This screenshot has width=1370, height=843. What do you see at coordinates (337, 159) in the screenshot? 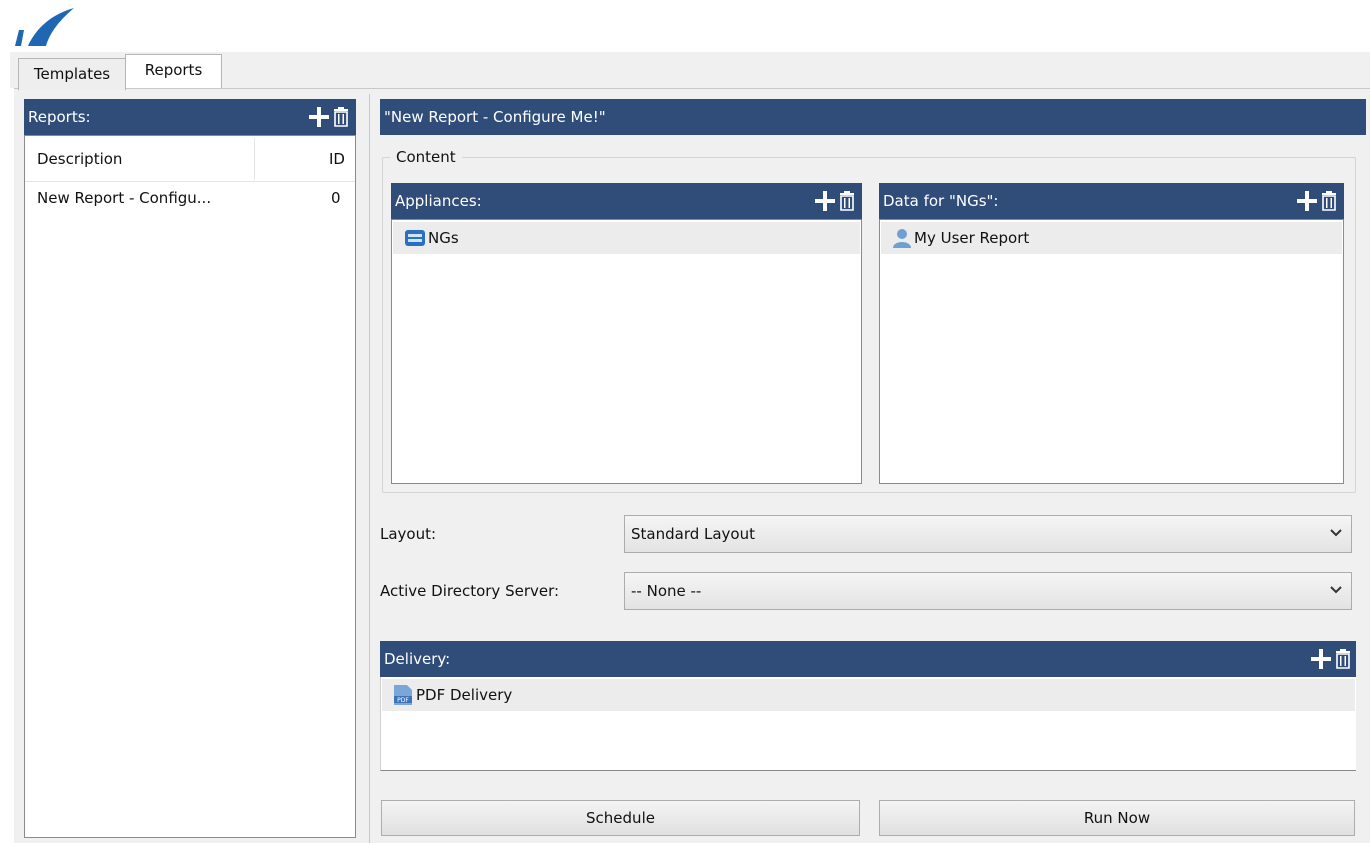
I see `column-header-id: ID` at bounding box center [337, 159].